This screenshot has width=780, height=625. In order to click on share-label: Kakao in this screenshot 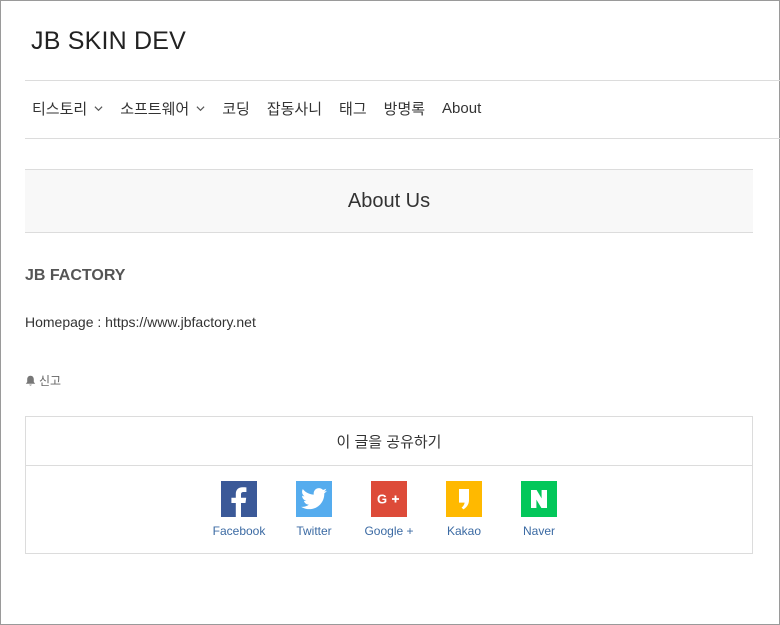, I will do `click(464, 531)`.